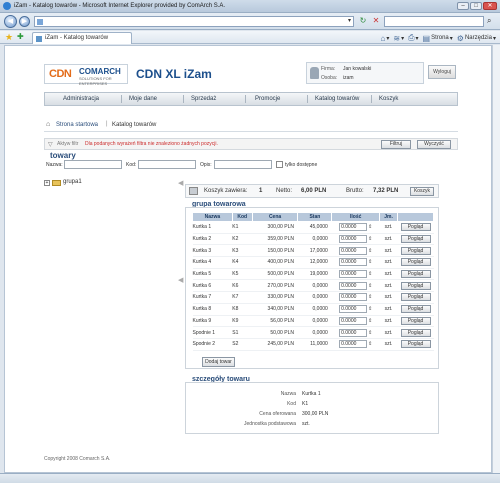 The width and height of the screenshot is (500, 483). What do you see at coordinates (82, 38) in the screenshot?
I see `browser-tab: iZam - Katalog towarów` at bounding box center [82, 38].